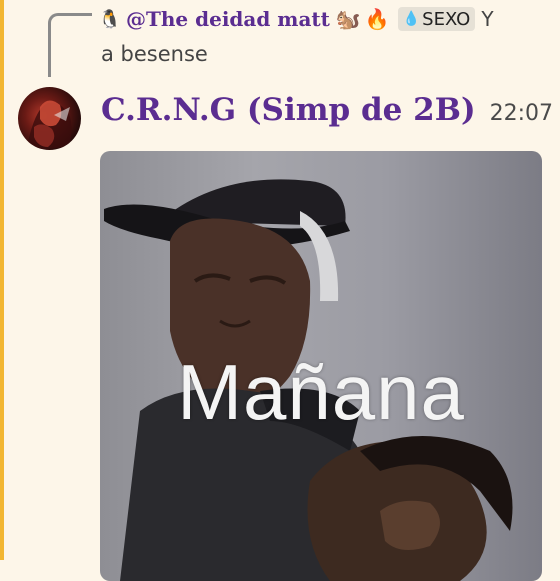  What do you see at coordinates (228, 19) in the screenshot?
I see `reply-author-name: @The deidad matt` at bounding box center [228, 19].